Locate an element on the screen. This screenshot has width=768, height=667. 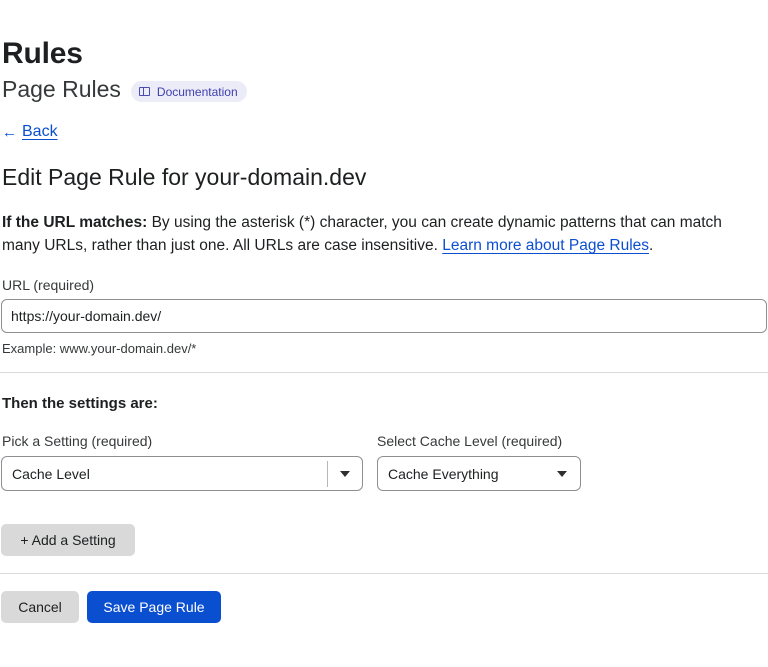
save-page-rule-button: Save Page Rule is located at coordinates (154, 607).